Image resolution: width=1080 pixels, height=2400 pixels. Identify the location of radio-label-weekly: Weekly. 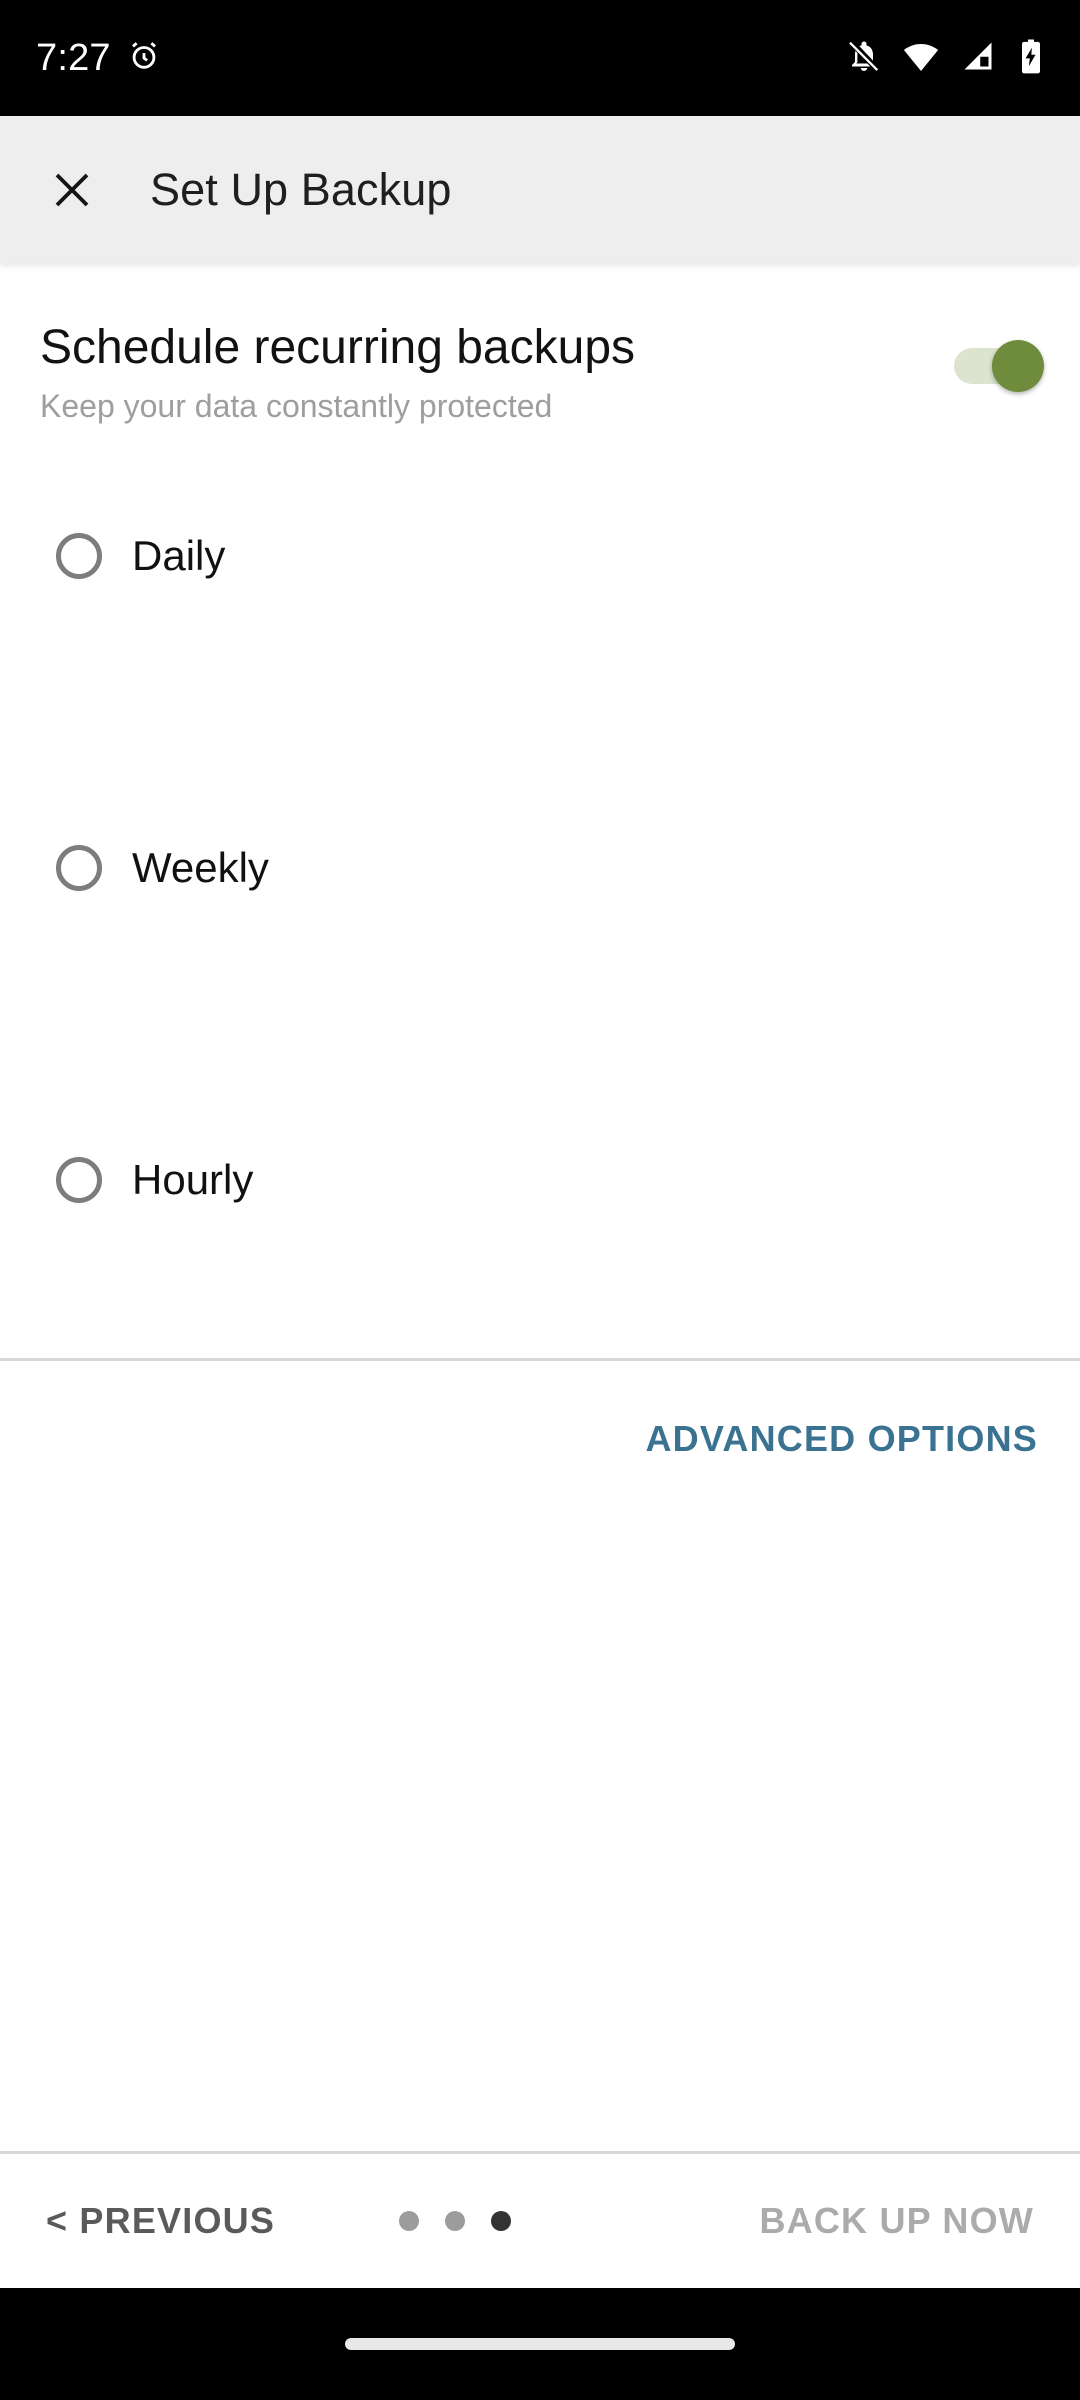
(200, 867).